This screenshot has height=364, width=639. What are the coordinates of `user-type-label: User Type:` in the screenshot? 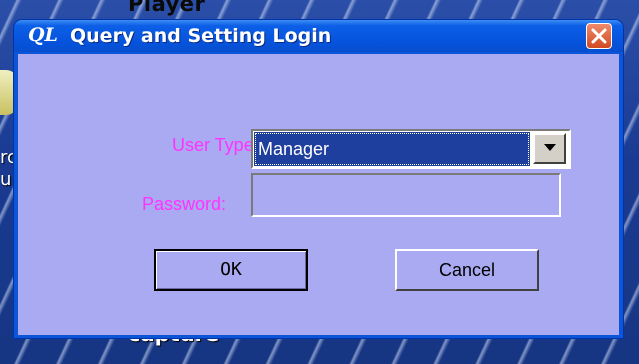 It's located at (215, 145).